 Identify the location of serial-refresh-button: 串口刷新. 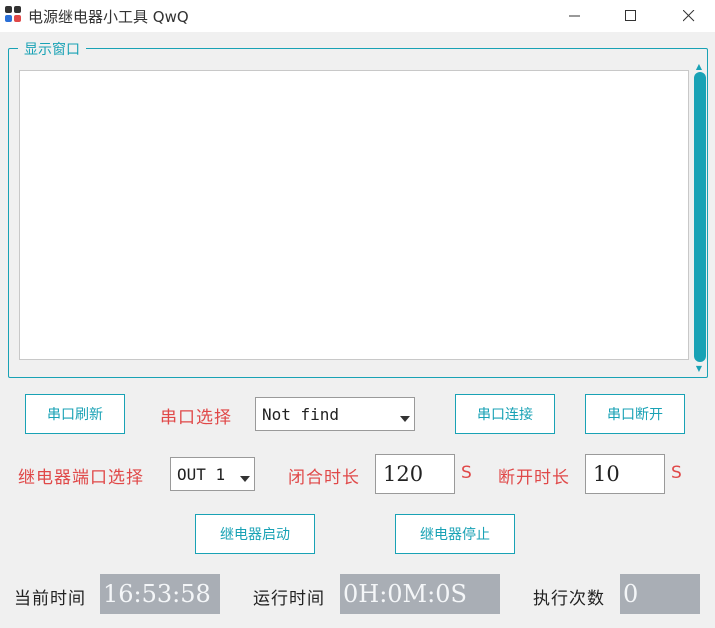
(75, 414).